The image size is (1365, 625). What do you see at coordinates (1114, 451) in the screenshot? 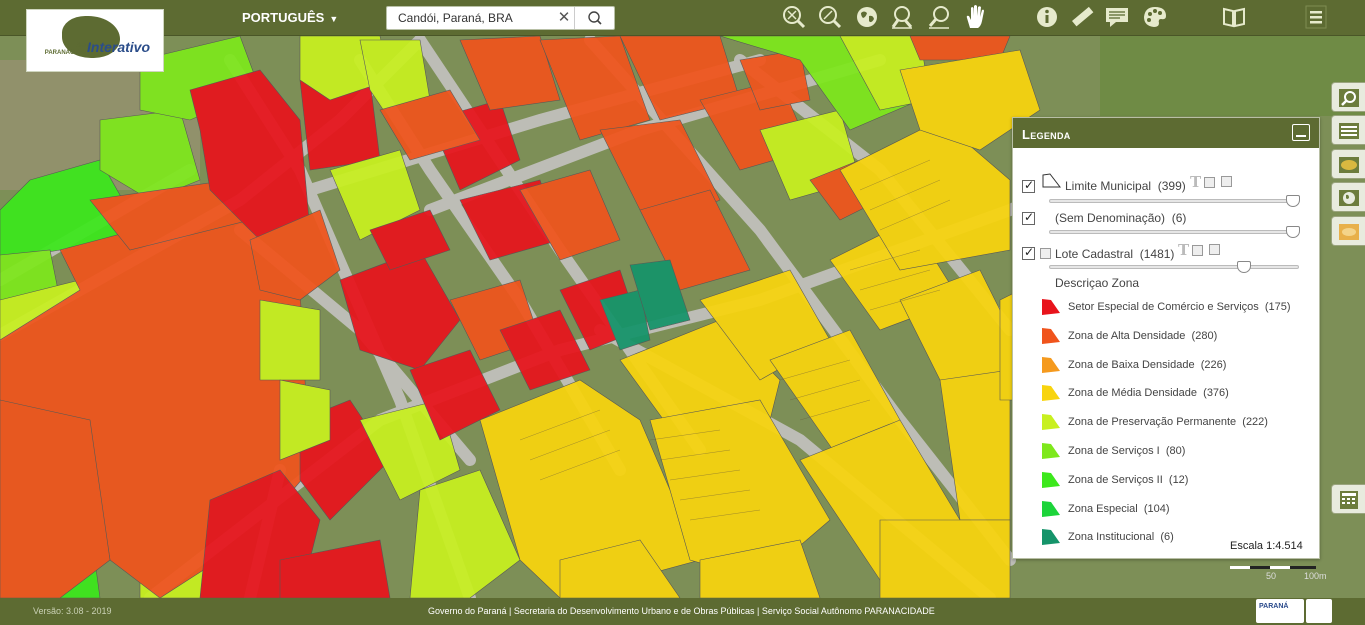
I see `zone-label: Zona de Serviços I` at bounding box center [1114, 451].